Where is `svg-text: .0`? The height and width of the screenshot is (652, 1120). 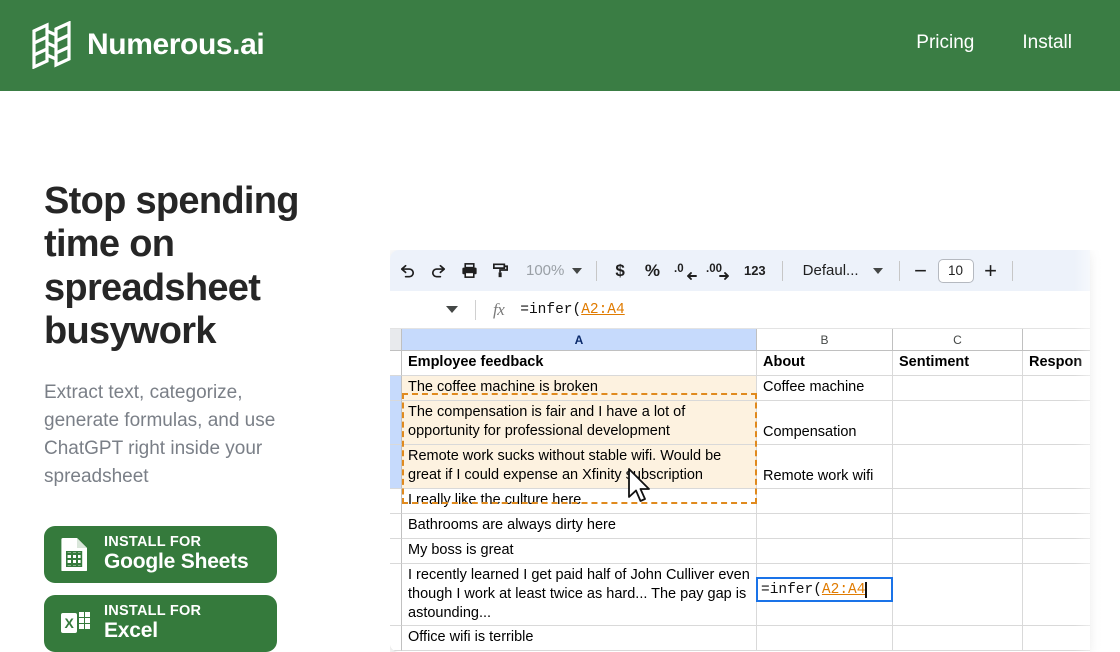
svg-text: .0 is located at coordinates (679, 269).